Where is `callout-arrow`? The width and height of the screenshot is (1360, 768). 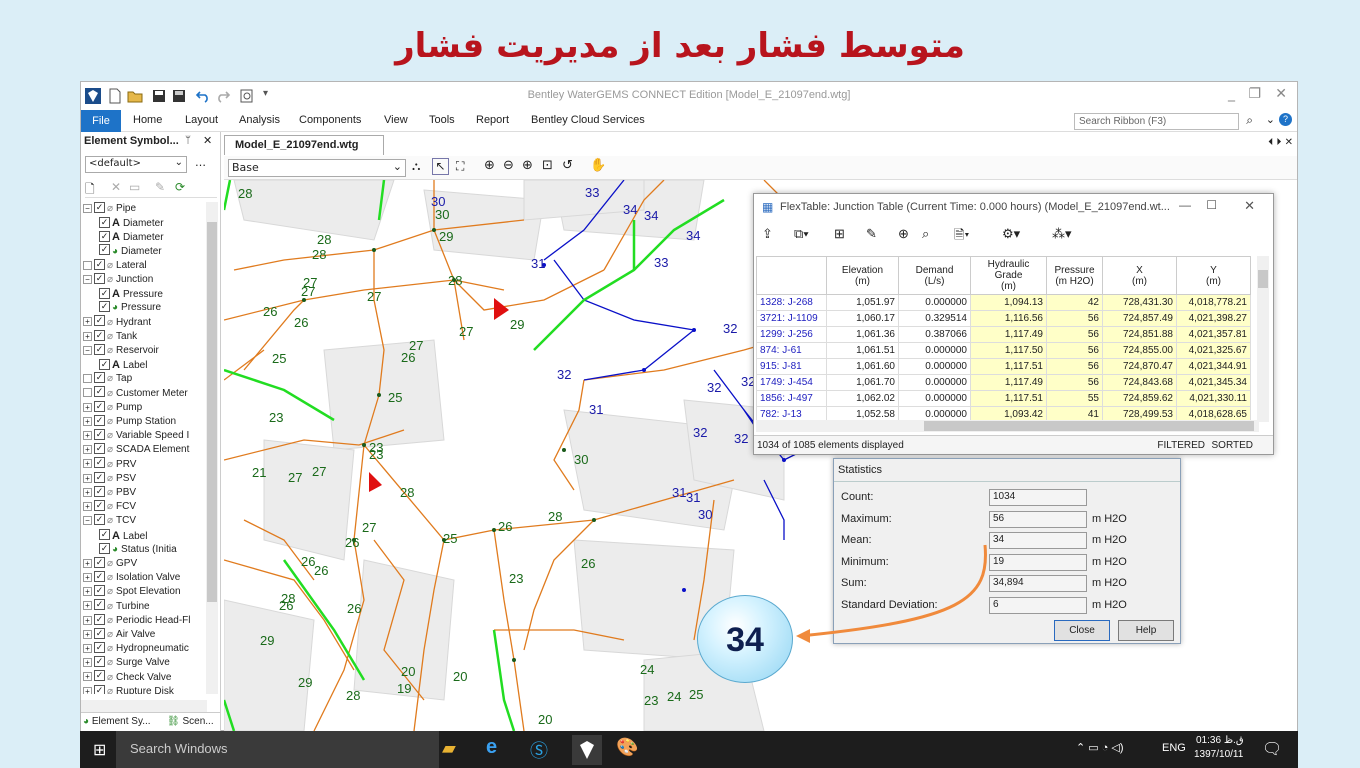 callout-arrow is located at coordinates (892, 593).